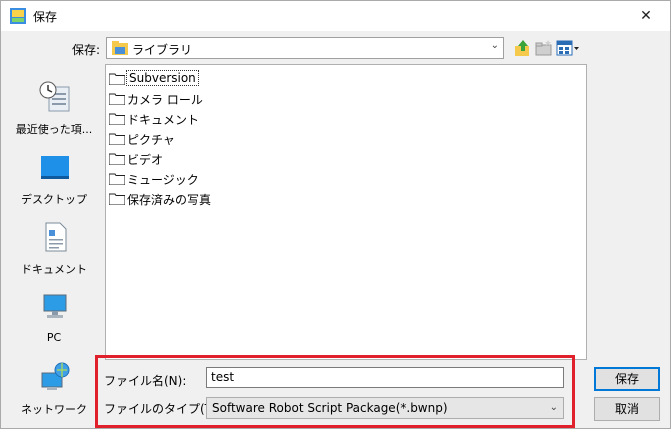 The width and height of the screenshot is (671, 429). What do you see at coordinates (169, 200) in the screenshot?
I see `file-name: 保存済みの写真` at bounding box center [169, 200].